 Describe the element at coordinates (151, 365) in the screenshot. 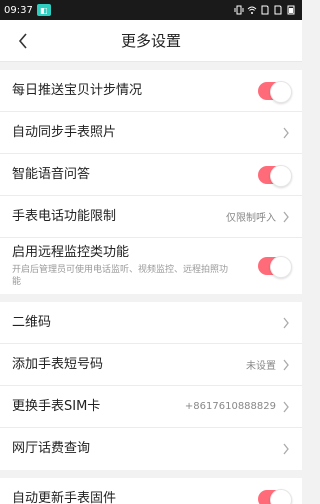

I see `settings-row: 添加手表短号码 未设置` at that location.